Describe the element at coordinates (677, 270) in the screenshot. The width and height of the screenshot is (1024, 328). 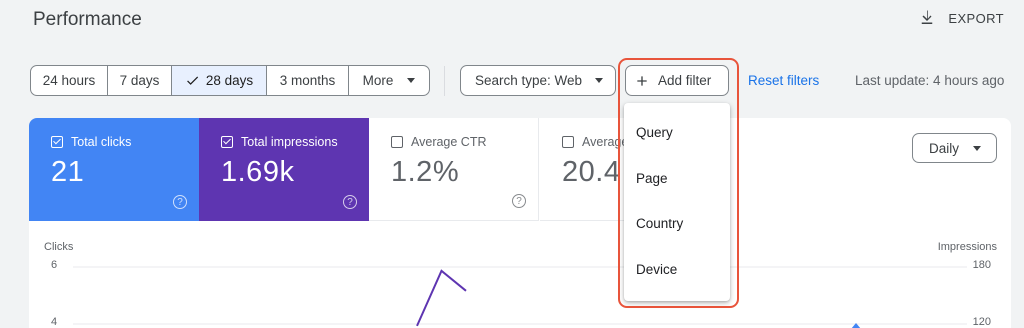
I see `filter-option-device: Device` at that location.